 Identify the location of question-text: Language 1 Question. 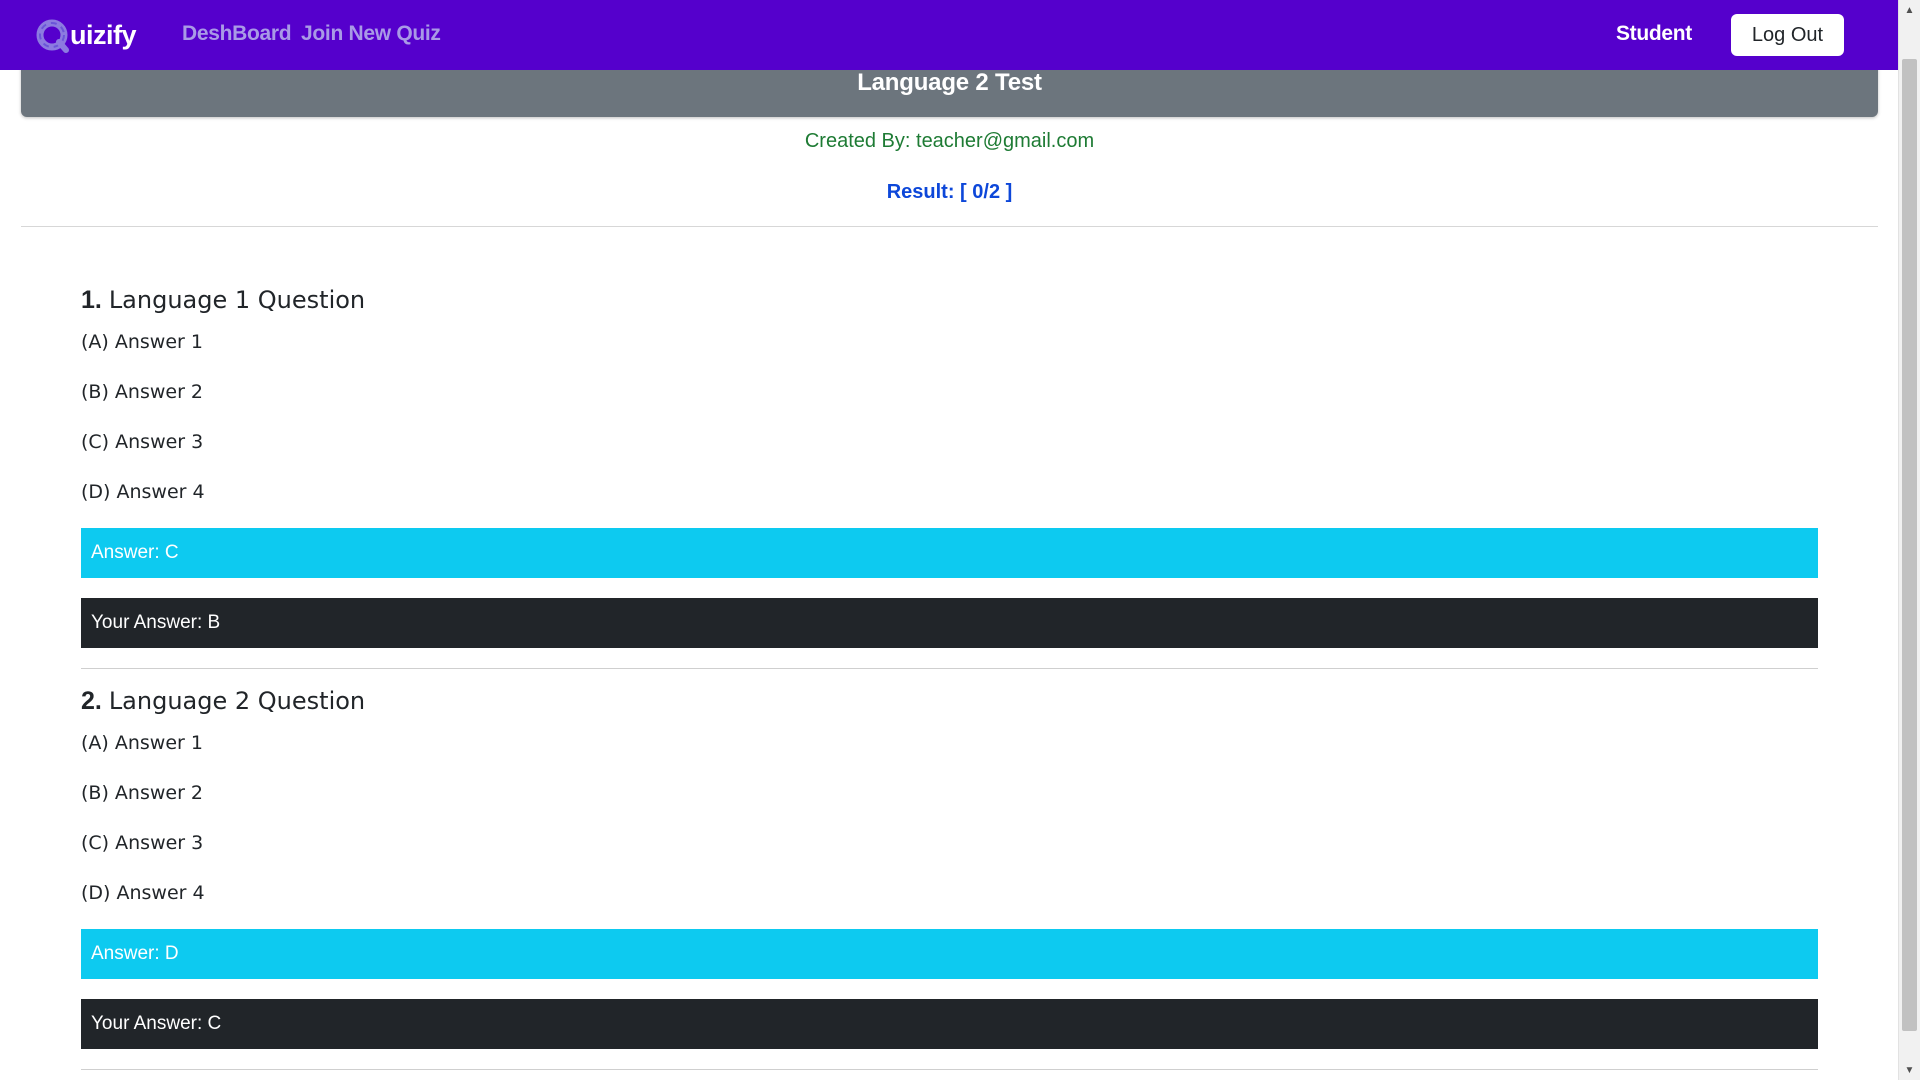
(237, 300).